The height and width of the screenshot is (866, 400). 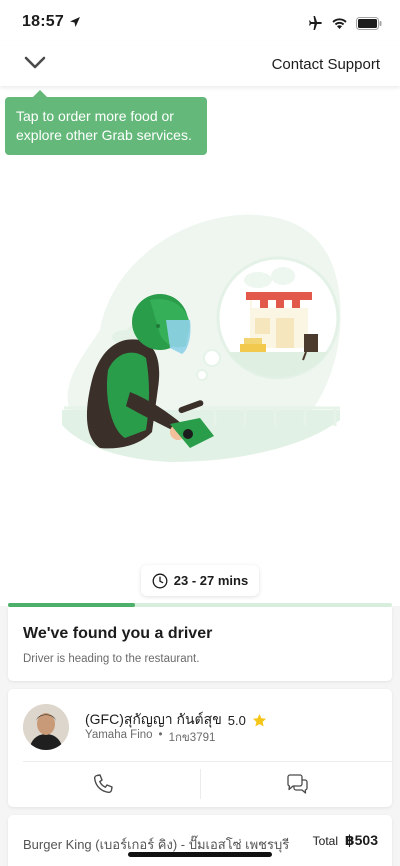 What do you see at coordinates (236, 720) in the screenshot?
I see `driver-rating: 5.0` at bounding box center [236, 720].